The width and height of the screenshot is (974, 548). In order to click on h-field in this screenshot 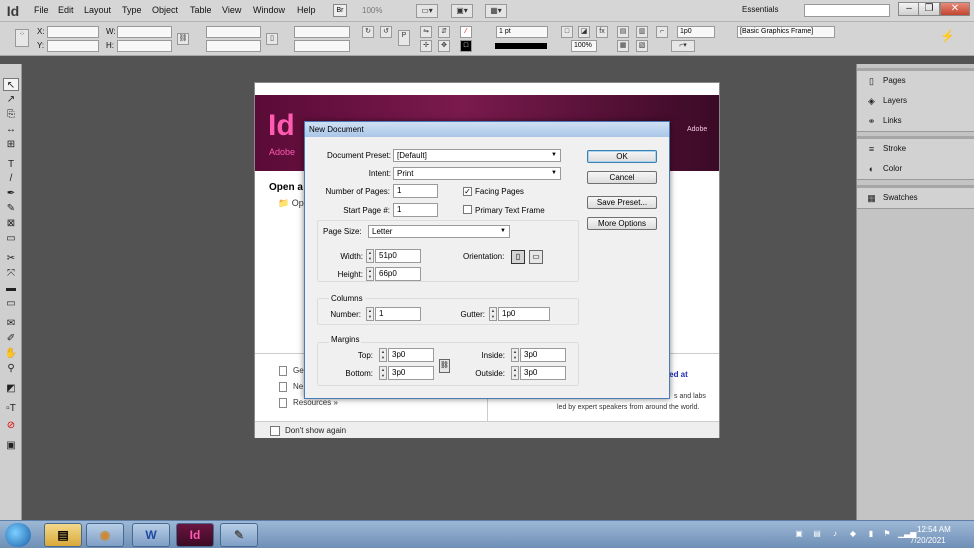, I will do `click(144, 46)`.